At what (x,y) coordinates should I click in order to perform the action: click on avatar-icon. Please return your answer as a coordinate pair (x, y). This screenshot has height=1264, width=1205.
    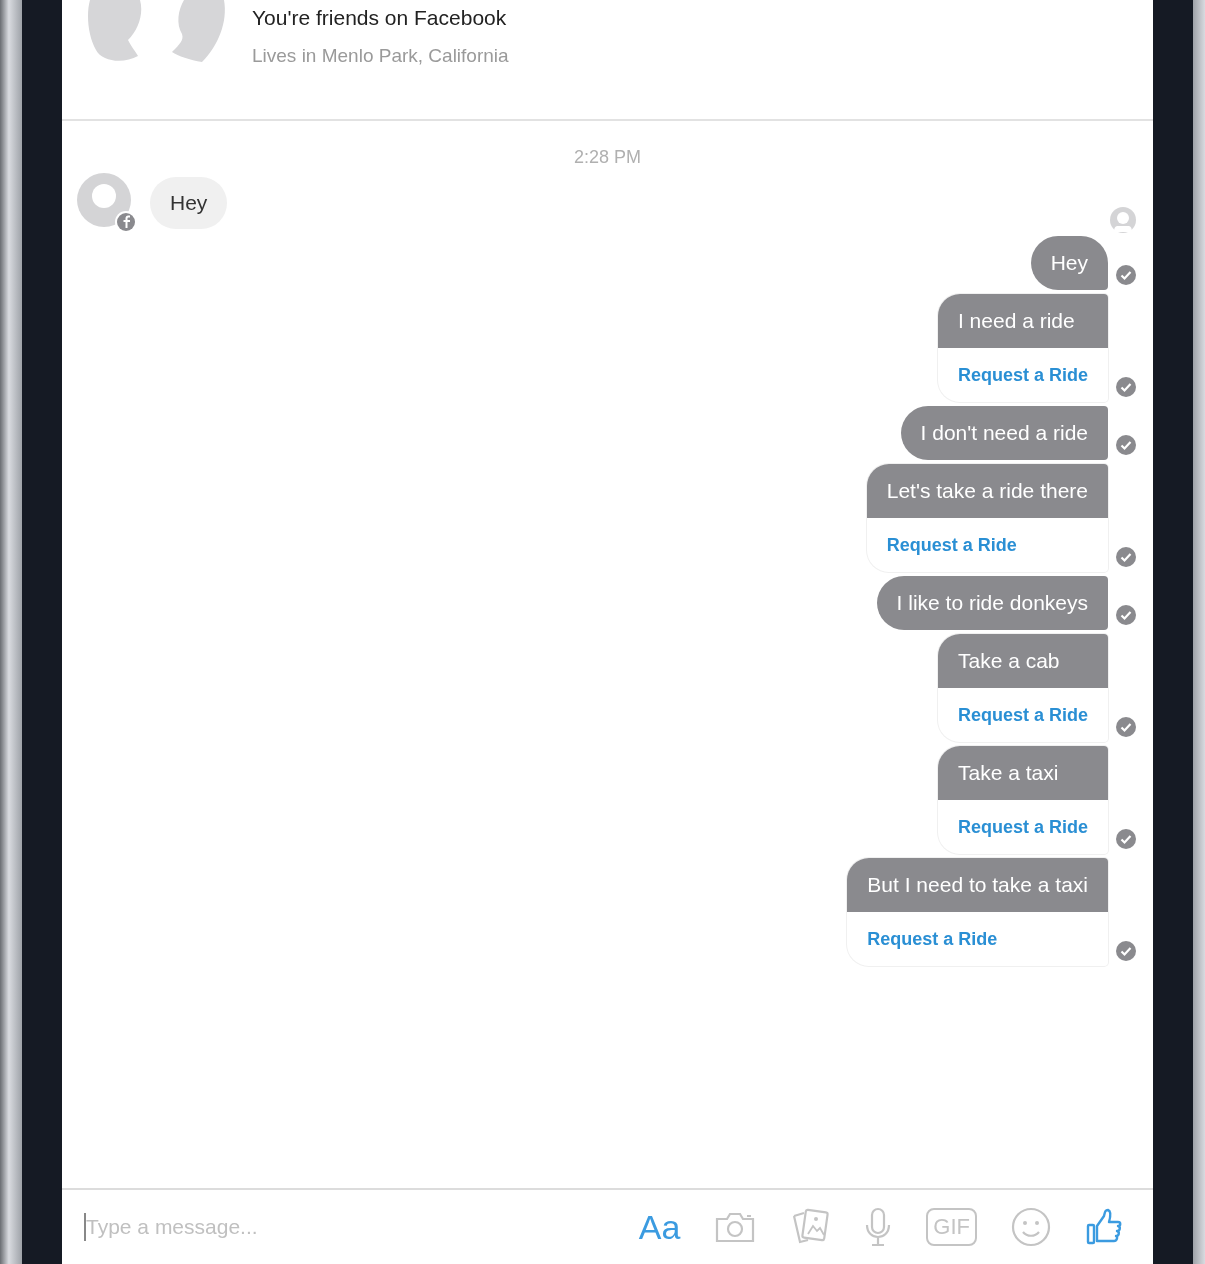
    Looking at the image, I should click on (107, 203).